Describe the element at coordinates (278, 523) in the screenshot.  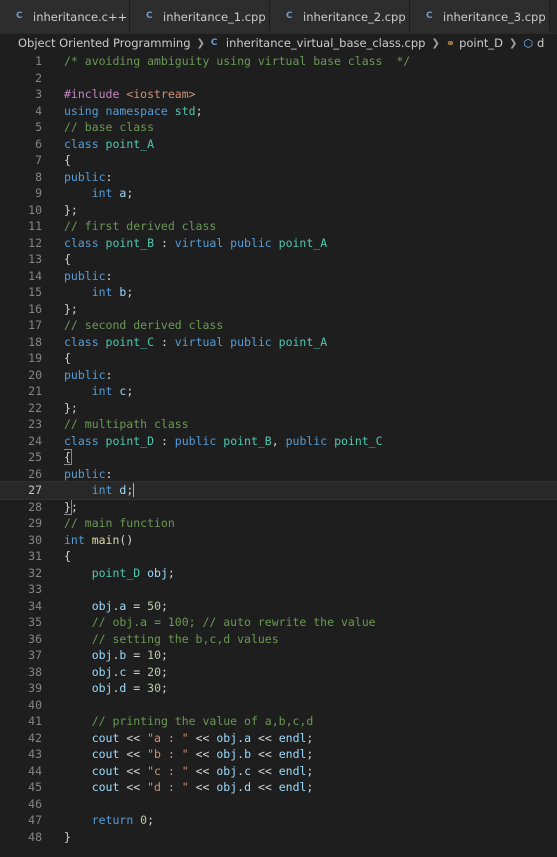
I see `code-line: 29 // main function` at that location.